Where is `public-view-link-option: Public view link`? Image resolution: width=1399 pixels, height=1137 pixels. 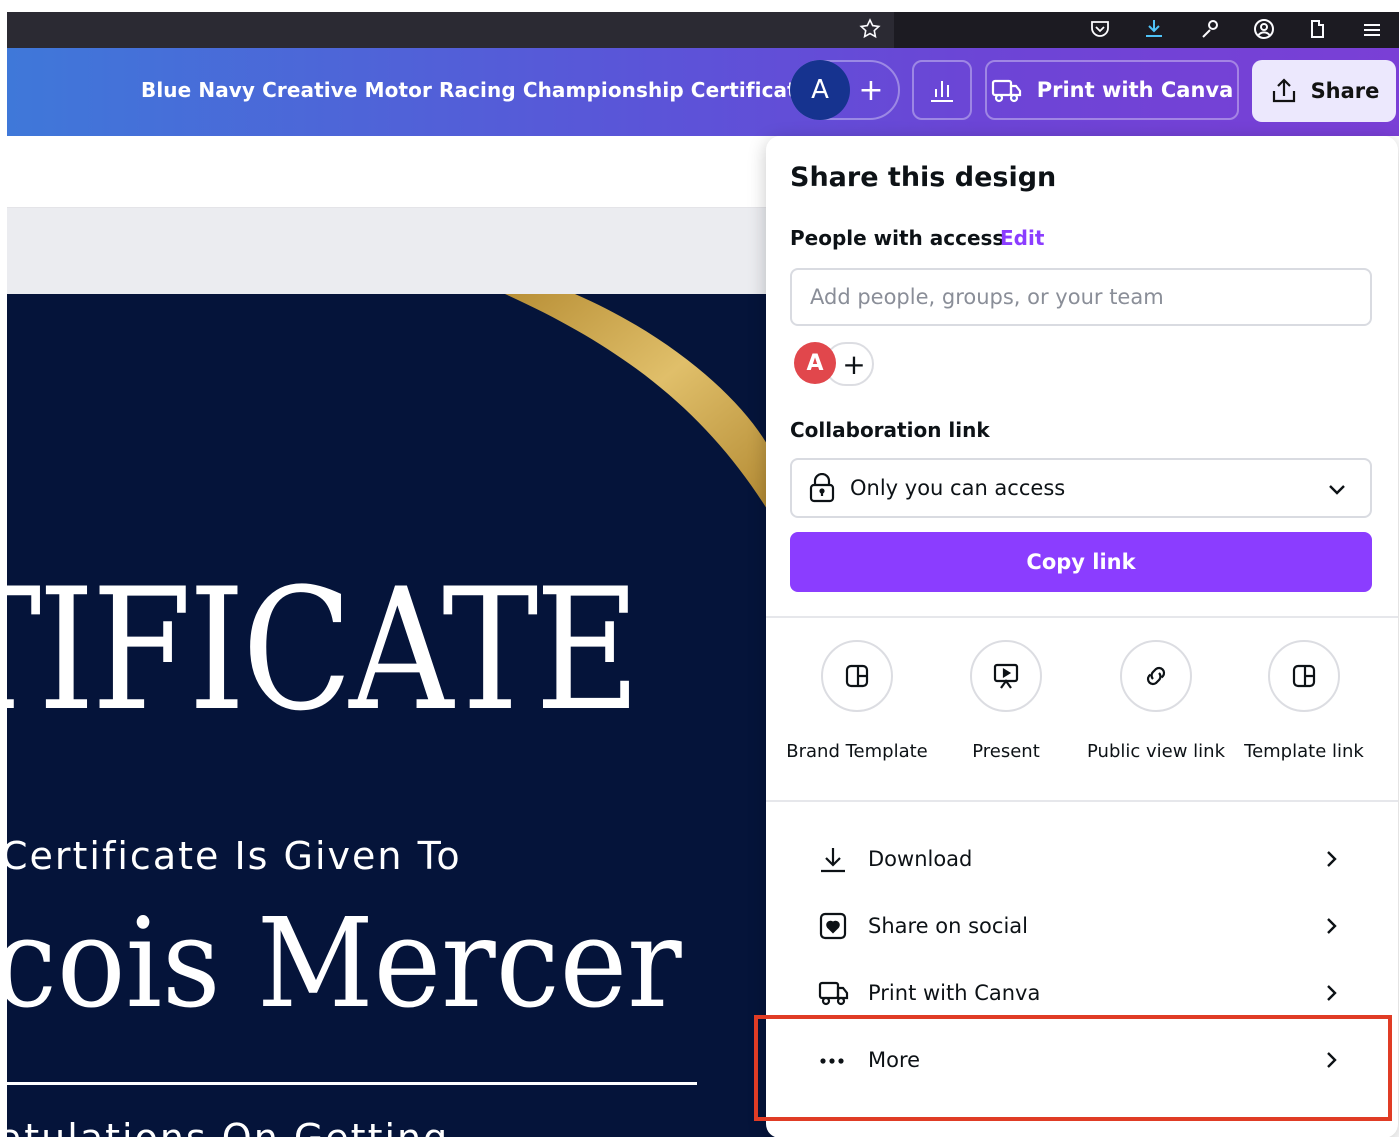 public-view-link-option: Public view link is located at coordinates (1156, 701).